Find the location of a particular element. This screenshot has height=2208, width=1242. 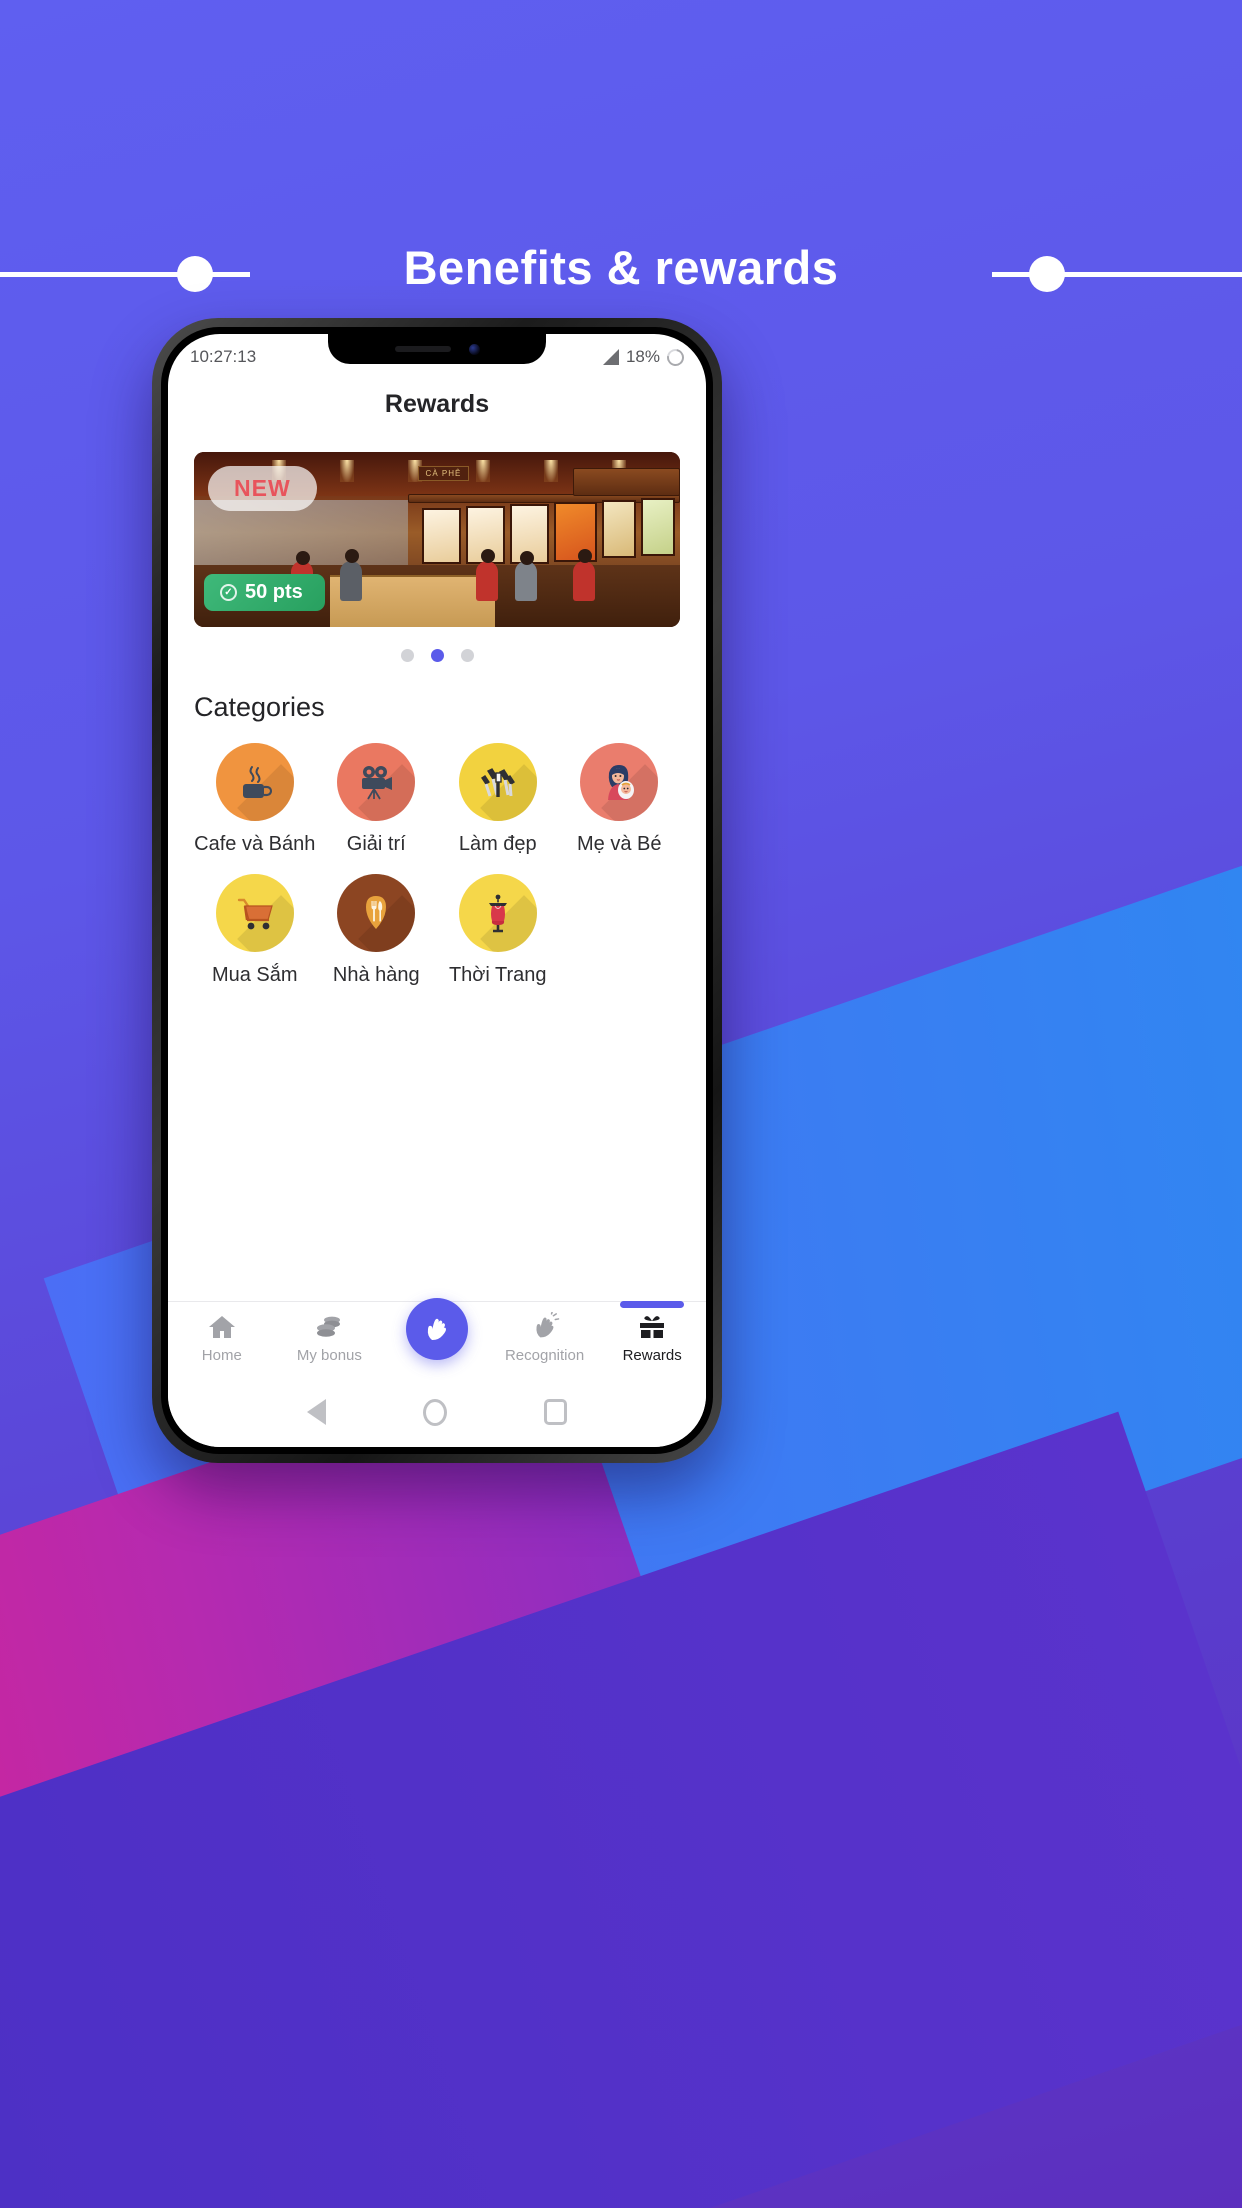

app-header-title: Rewards is located at coordinates (437, 403).